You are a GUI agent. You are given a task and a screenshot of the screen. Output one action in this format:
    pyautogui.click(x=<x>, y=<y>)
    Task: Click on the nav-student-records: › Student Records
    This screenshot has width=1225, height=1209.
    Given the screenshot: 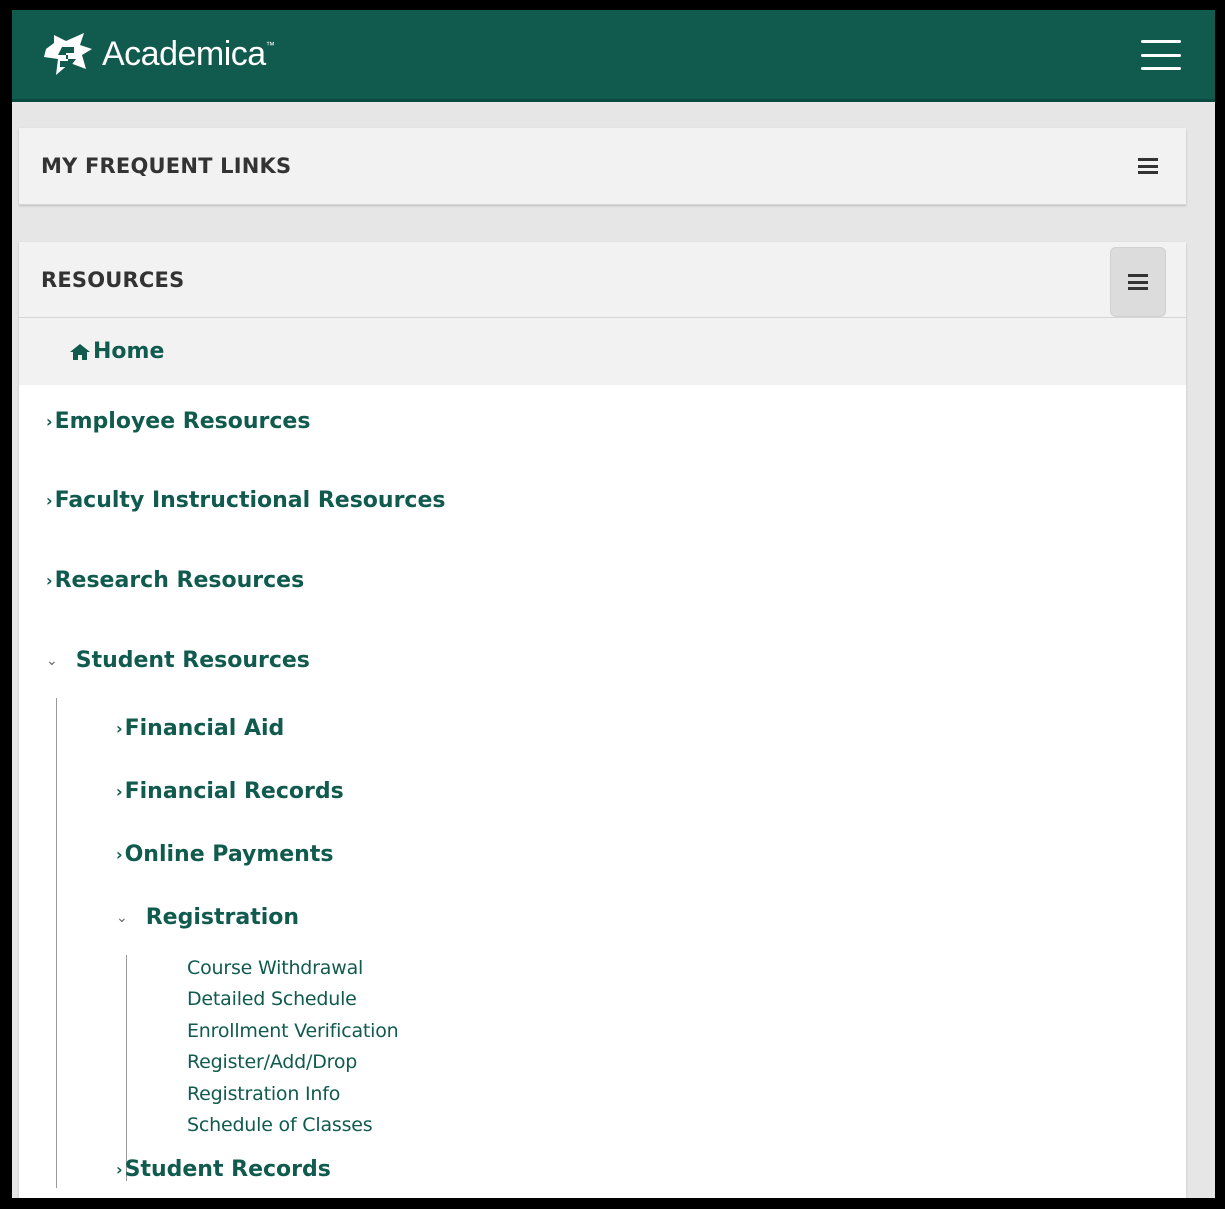 What is the action you would take?
    pyautogui.click(x=223, y=1169)
    